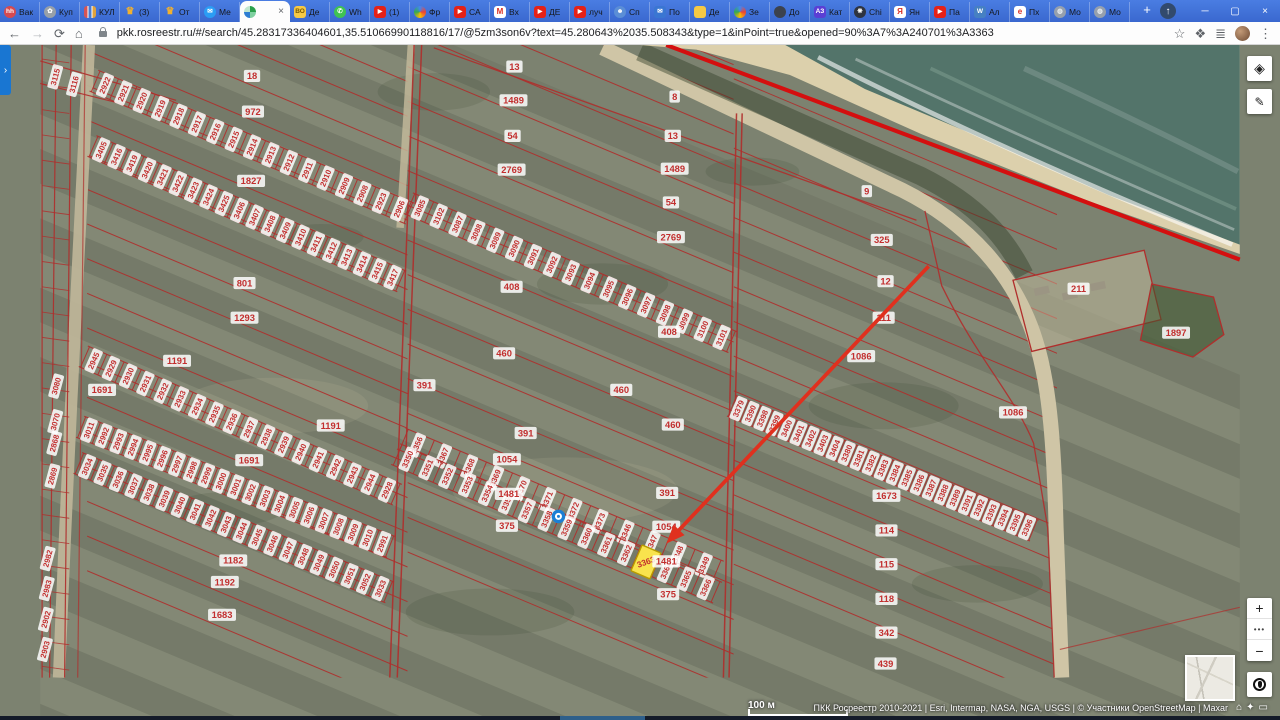  Describe the element at coordinates (670, 12) in the screenshot. I see `tab: ✉ По` at that location.